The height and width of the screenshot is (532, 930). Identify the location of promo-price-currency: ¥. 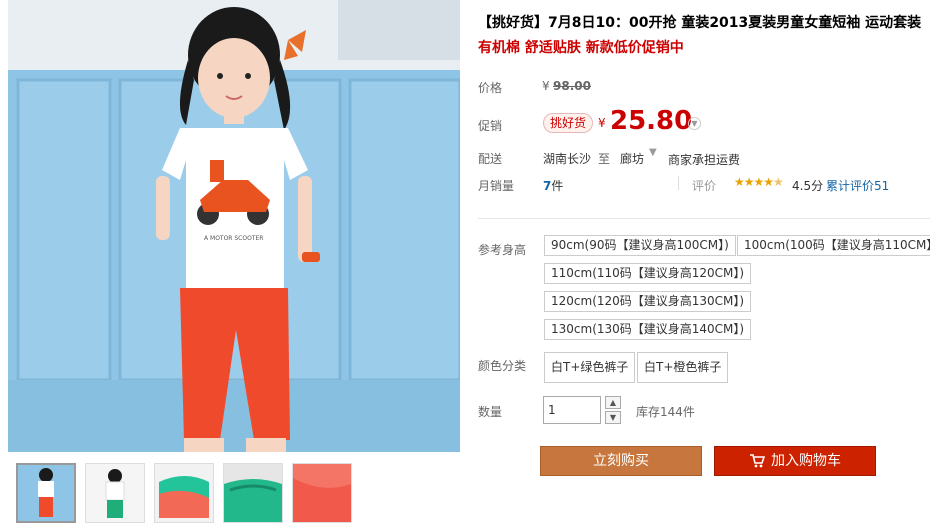
(602, 123).